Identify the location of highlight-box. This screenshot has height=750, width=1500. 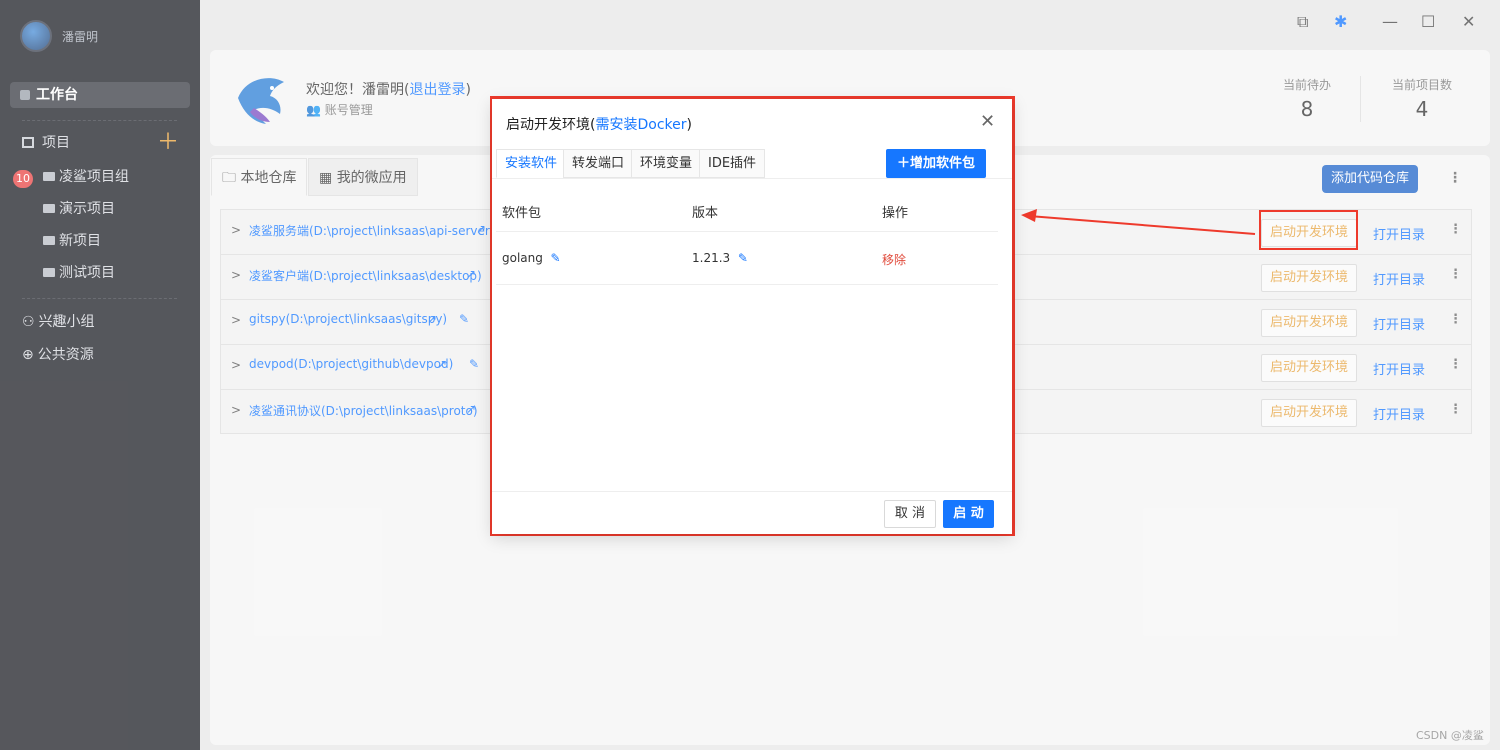
(1308, 230).